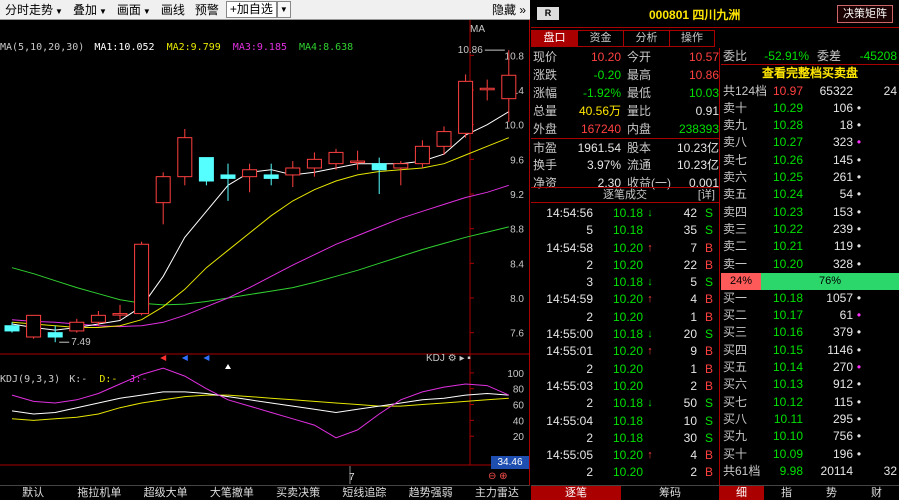 The width and height of the screenshot is (899, 500). I want to click on trades-detail-button: [详], so click(706, 195).